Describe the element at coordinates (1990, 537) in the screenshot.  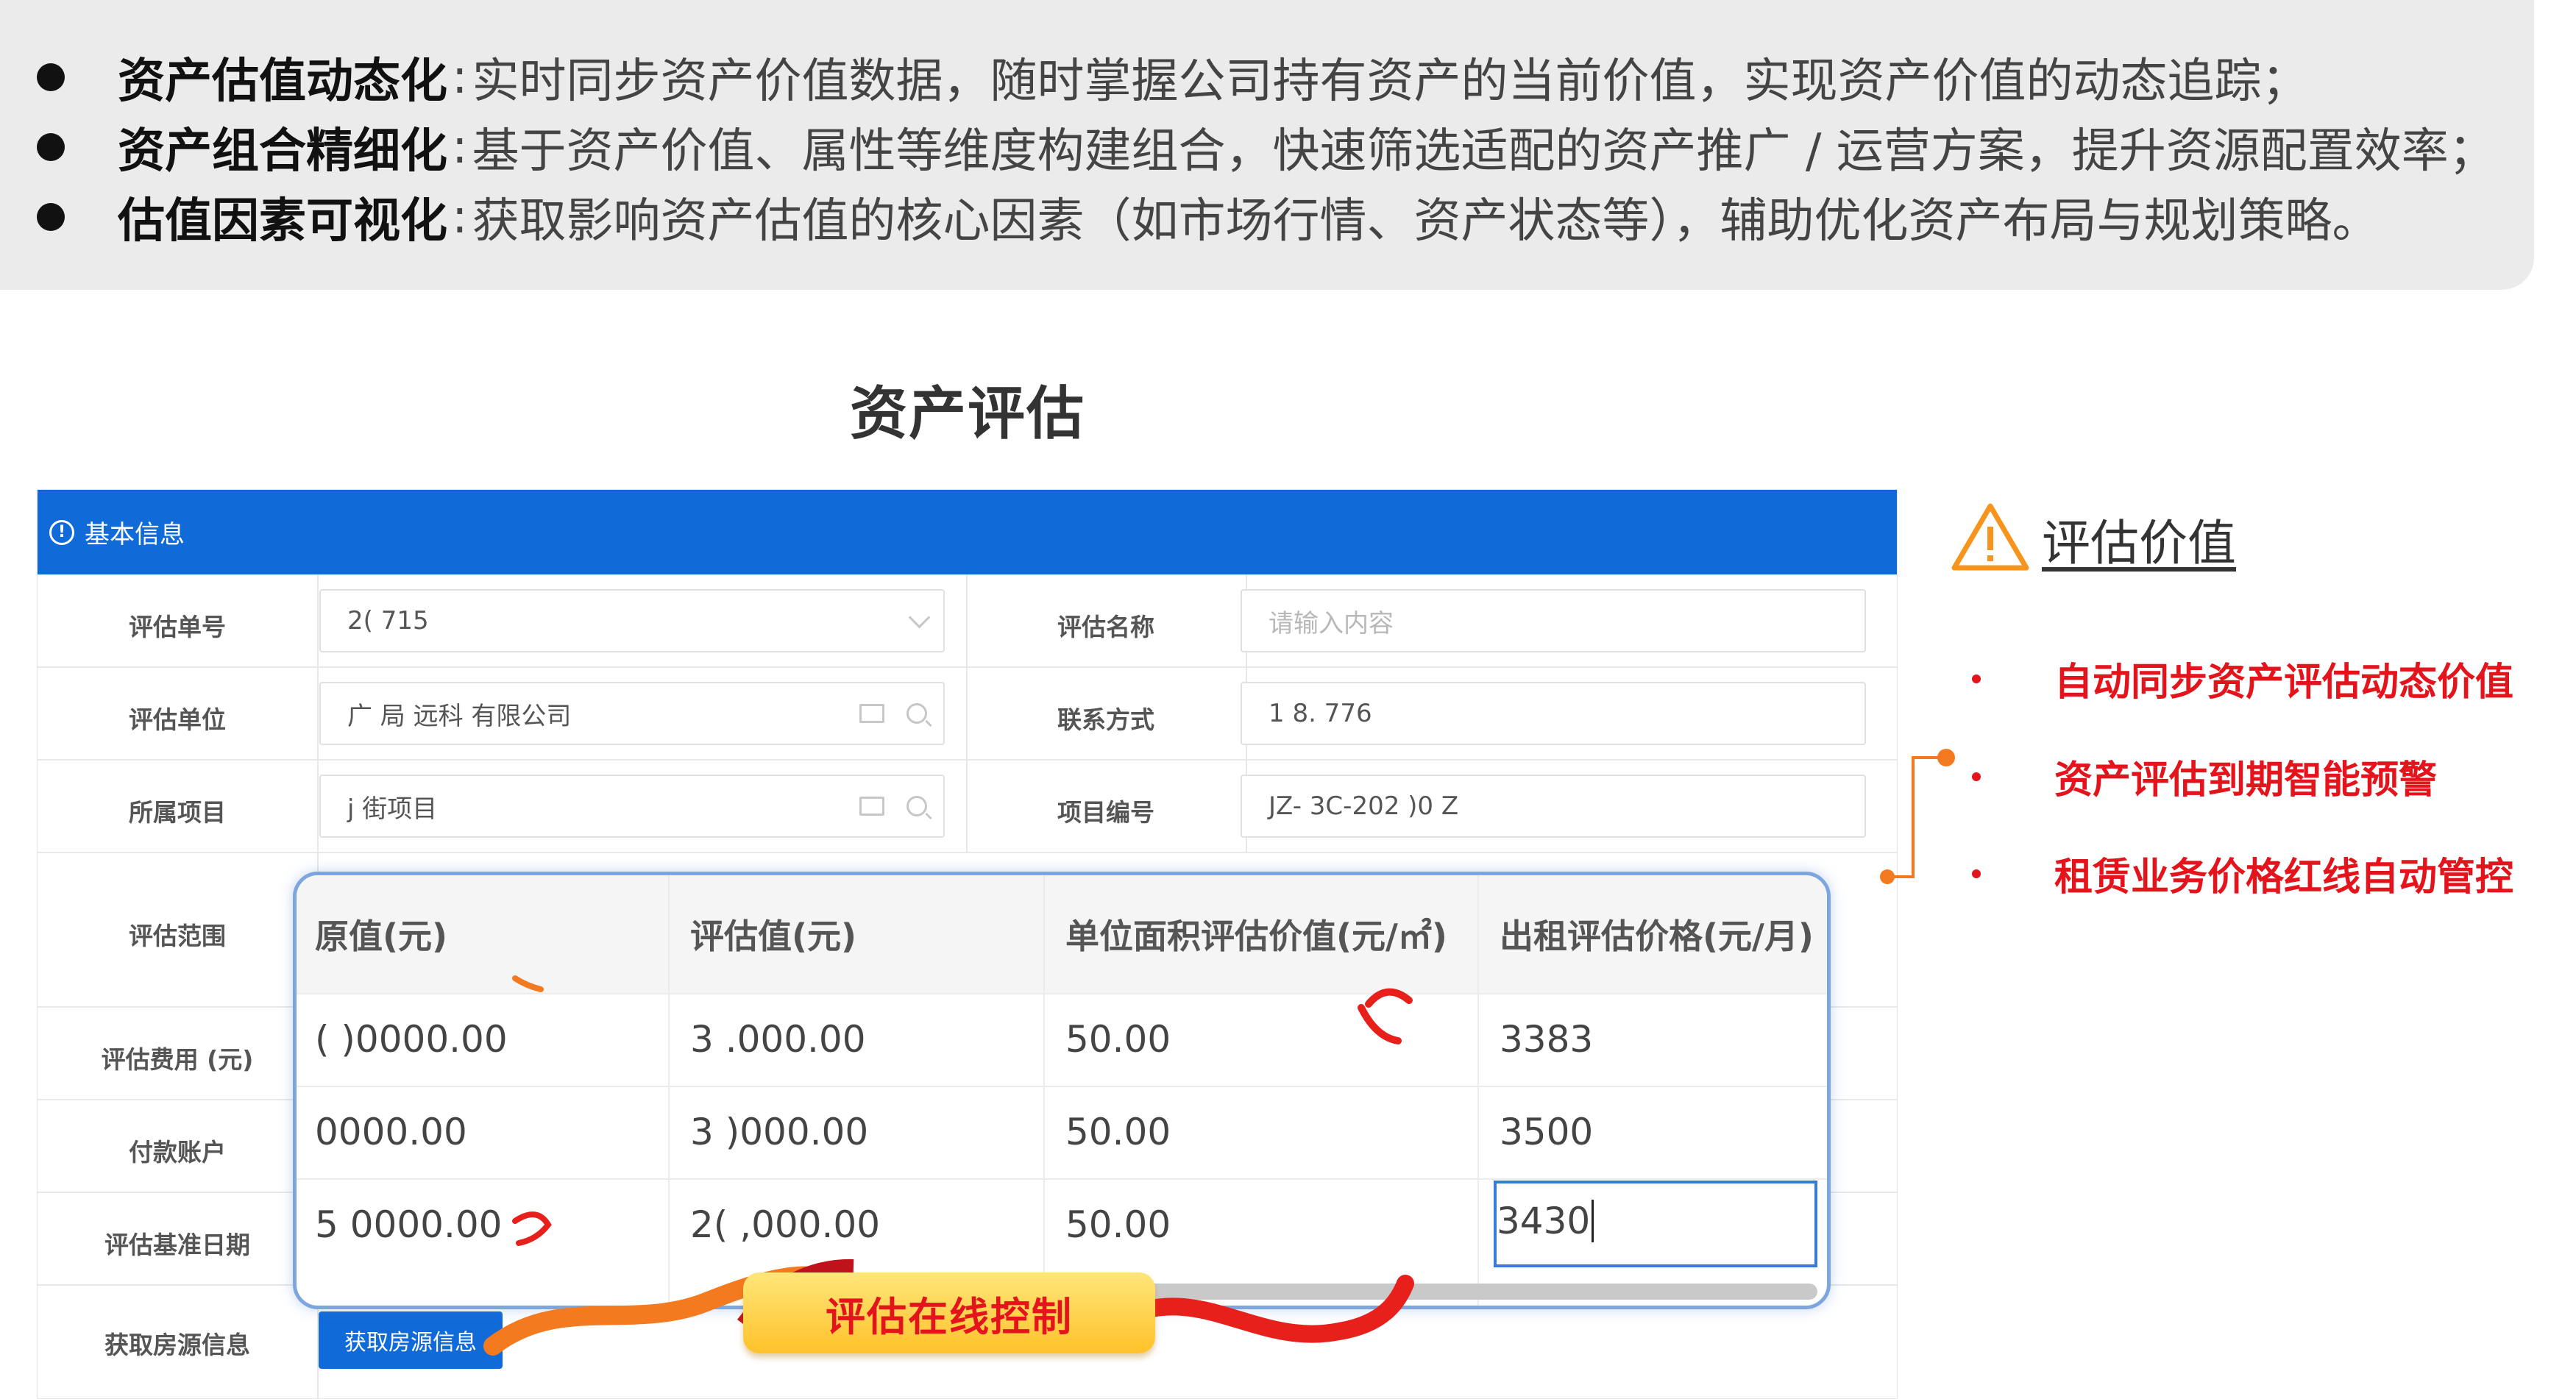
I see `warning-icon` at that location.